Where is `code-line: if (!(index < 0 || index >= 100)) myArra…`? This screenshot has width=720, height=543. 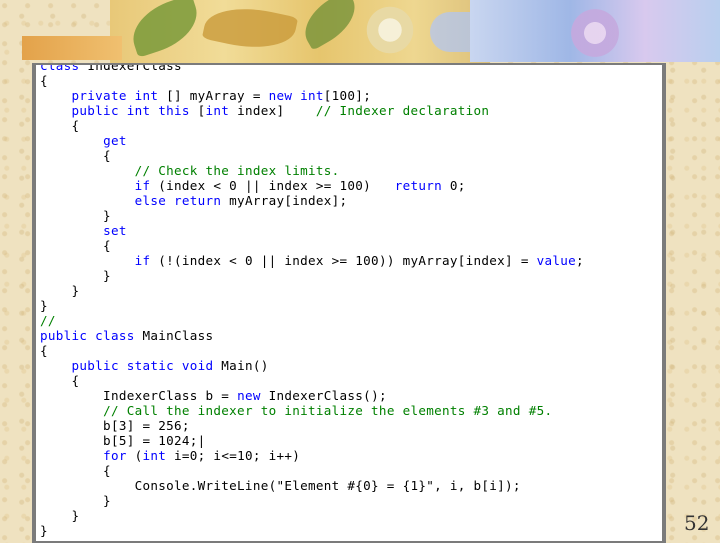
code-line: if (!(index < 0 || index >= 100)) myArra… is located at coordinates (359, 260).